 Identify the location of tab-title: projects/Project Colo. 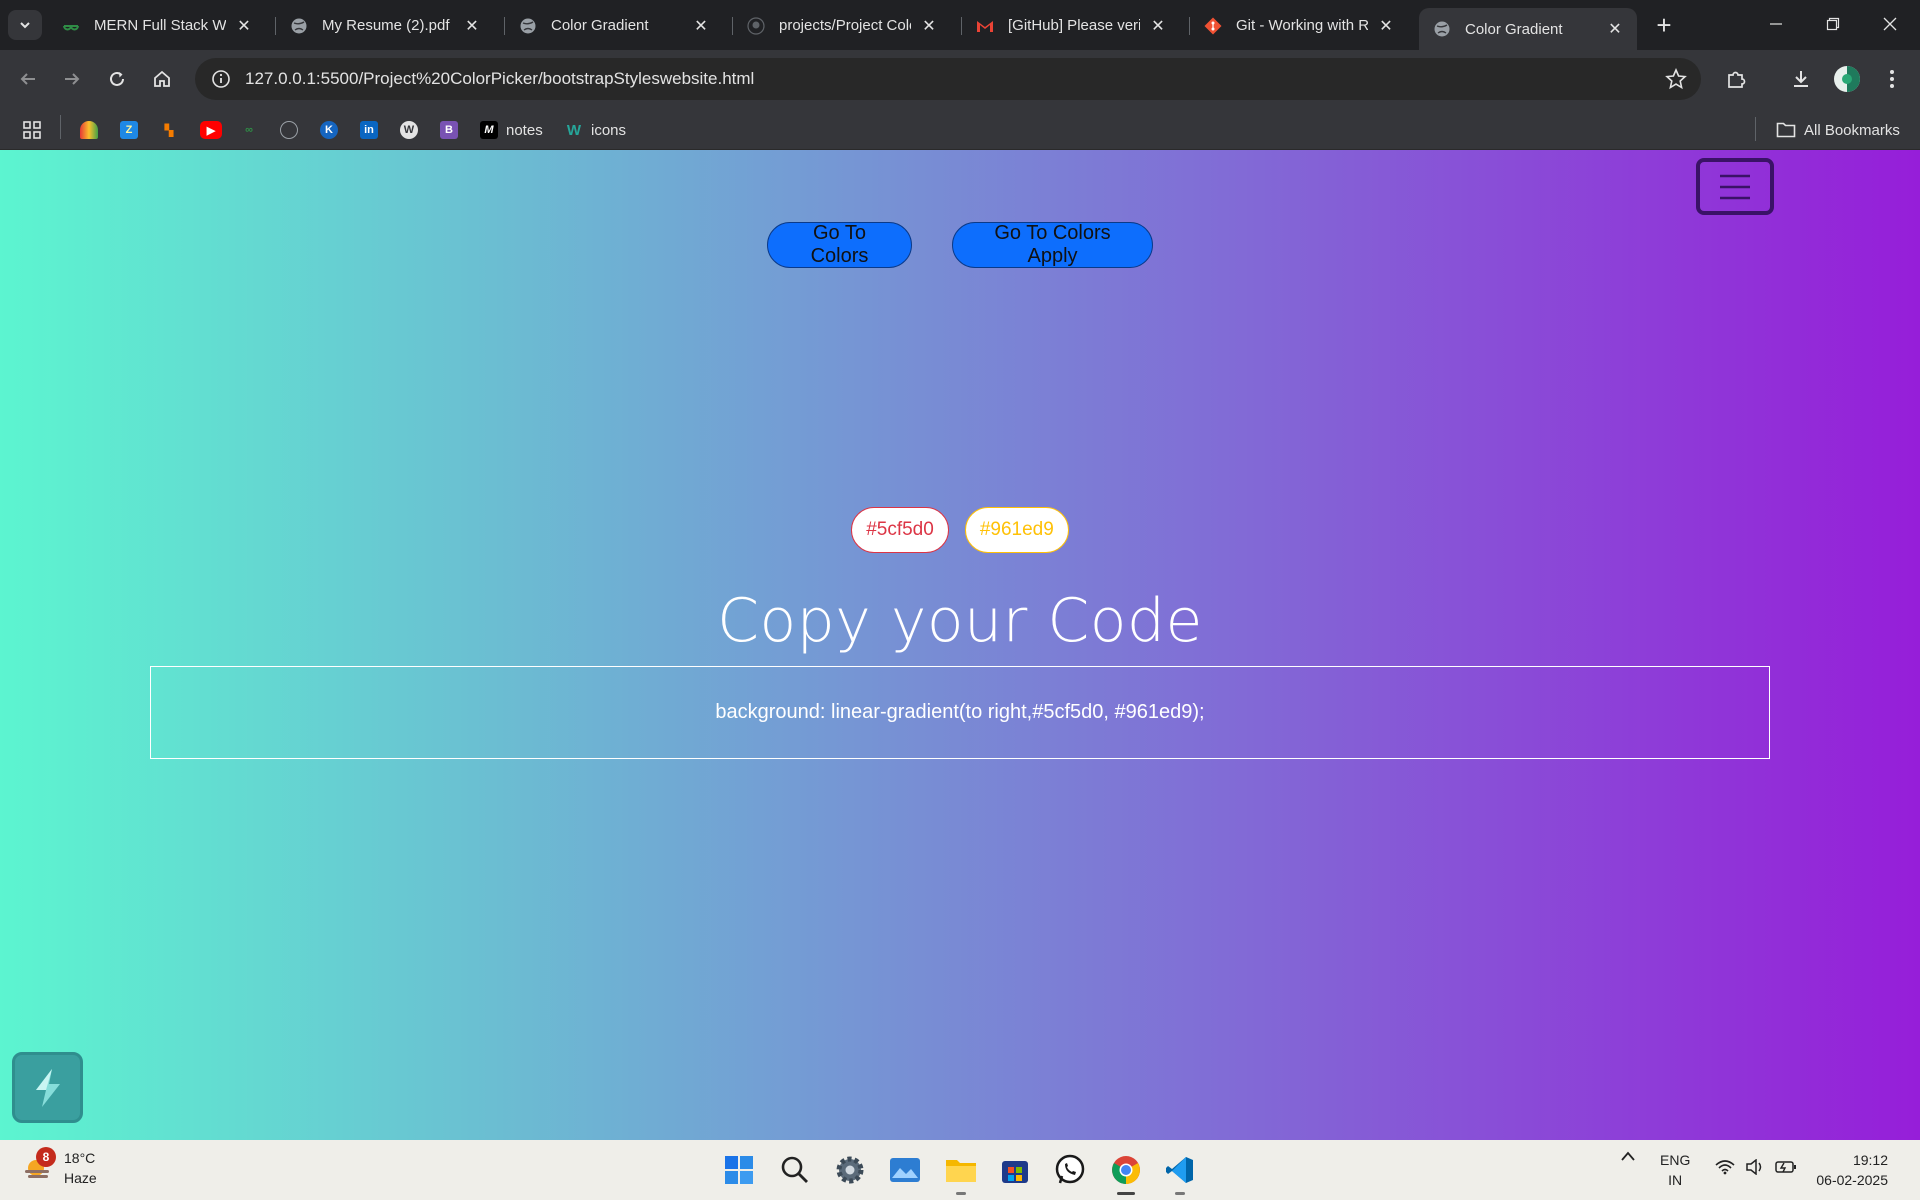
(845, 25).